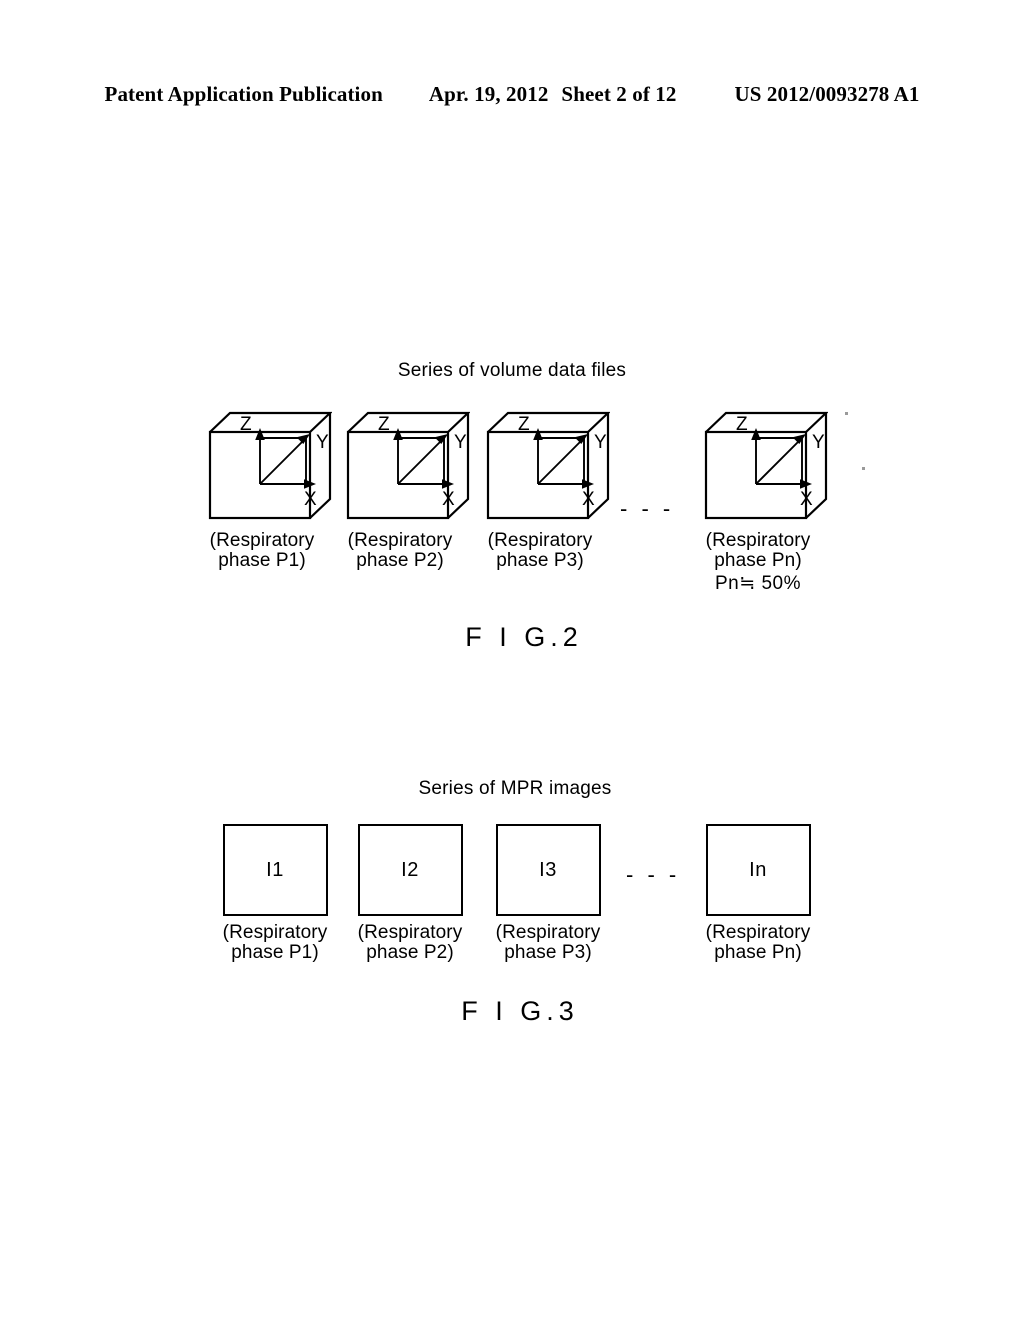 This screenshot has width=1024, height=1320. I want to click on mpr-item-caption: (Respiratory phase Pn), so click(758, 942).